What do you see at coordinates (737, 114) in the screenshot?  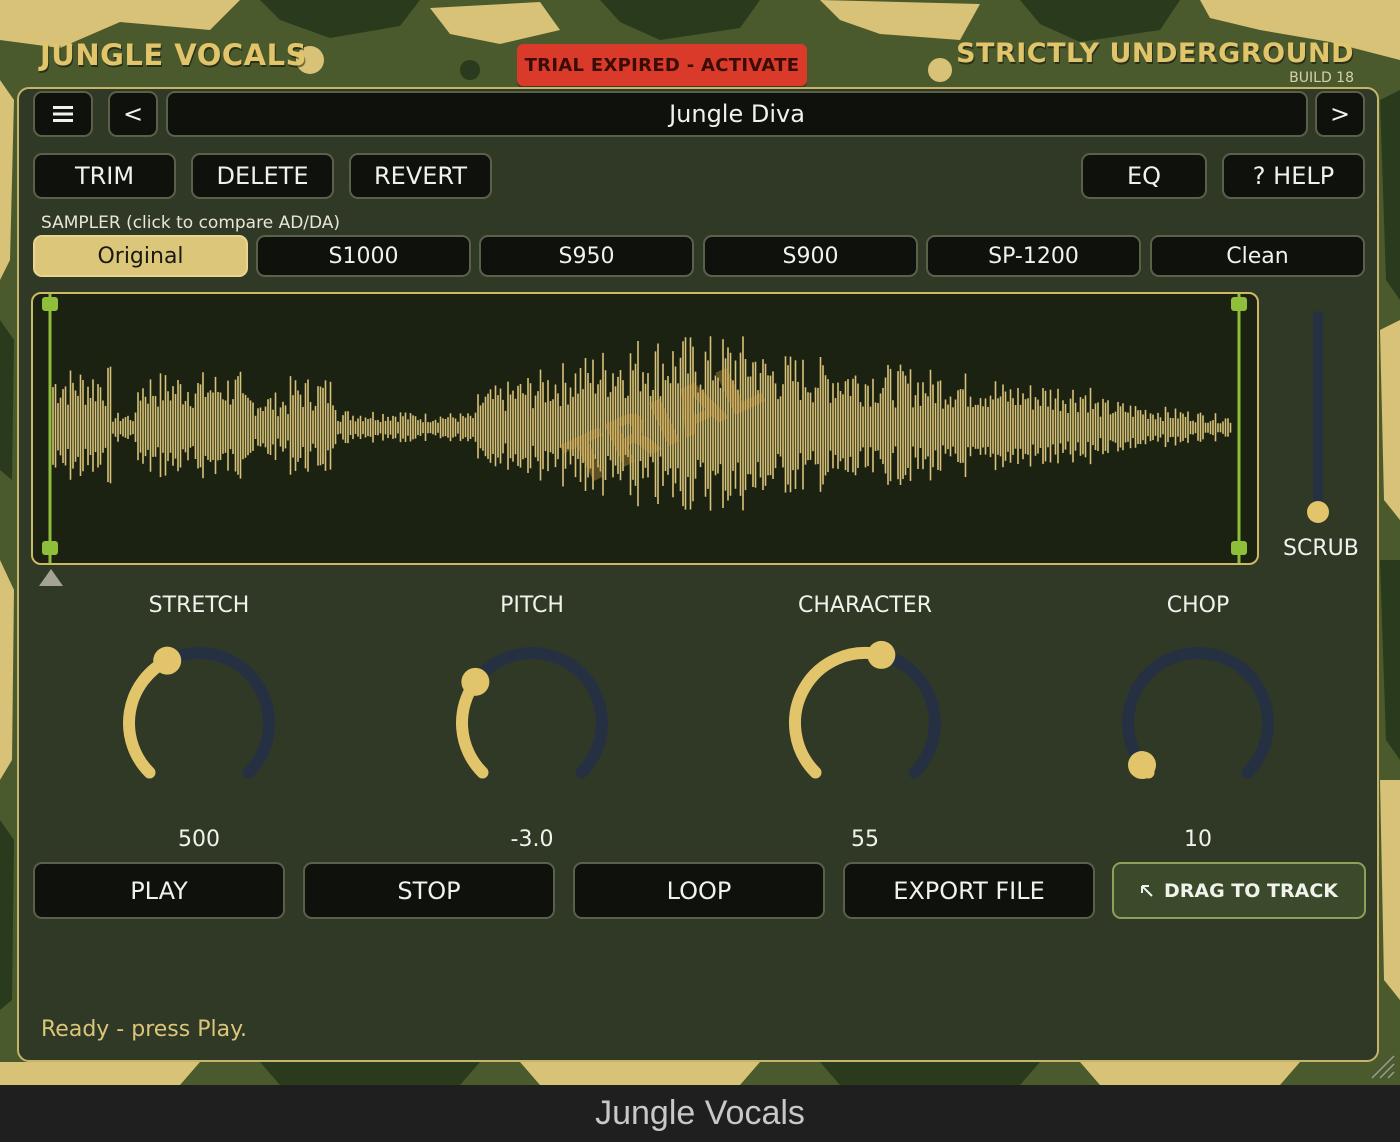 I see `preset-name: Jungle Diva` at bounding box center [737, 114].